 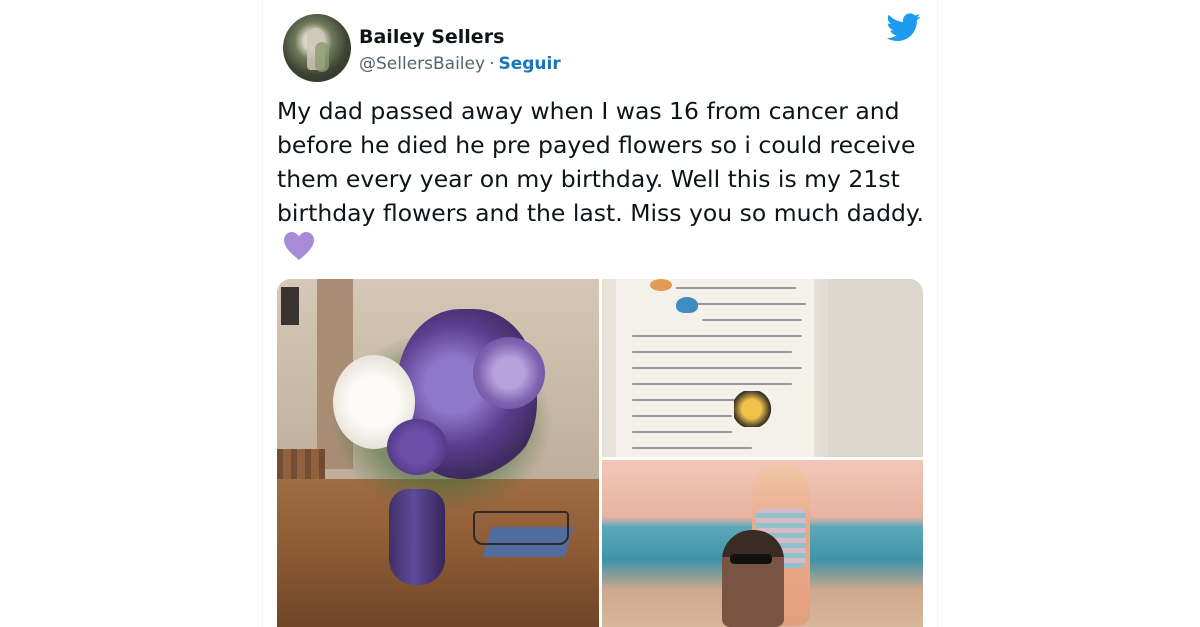 I want to click on handle-row: @SellersBailey · Seguir, so click(x=460, y=64).